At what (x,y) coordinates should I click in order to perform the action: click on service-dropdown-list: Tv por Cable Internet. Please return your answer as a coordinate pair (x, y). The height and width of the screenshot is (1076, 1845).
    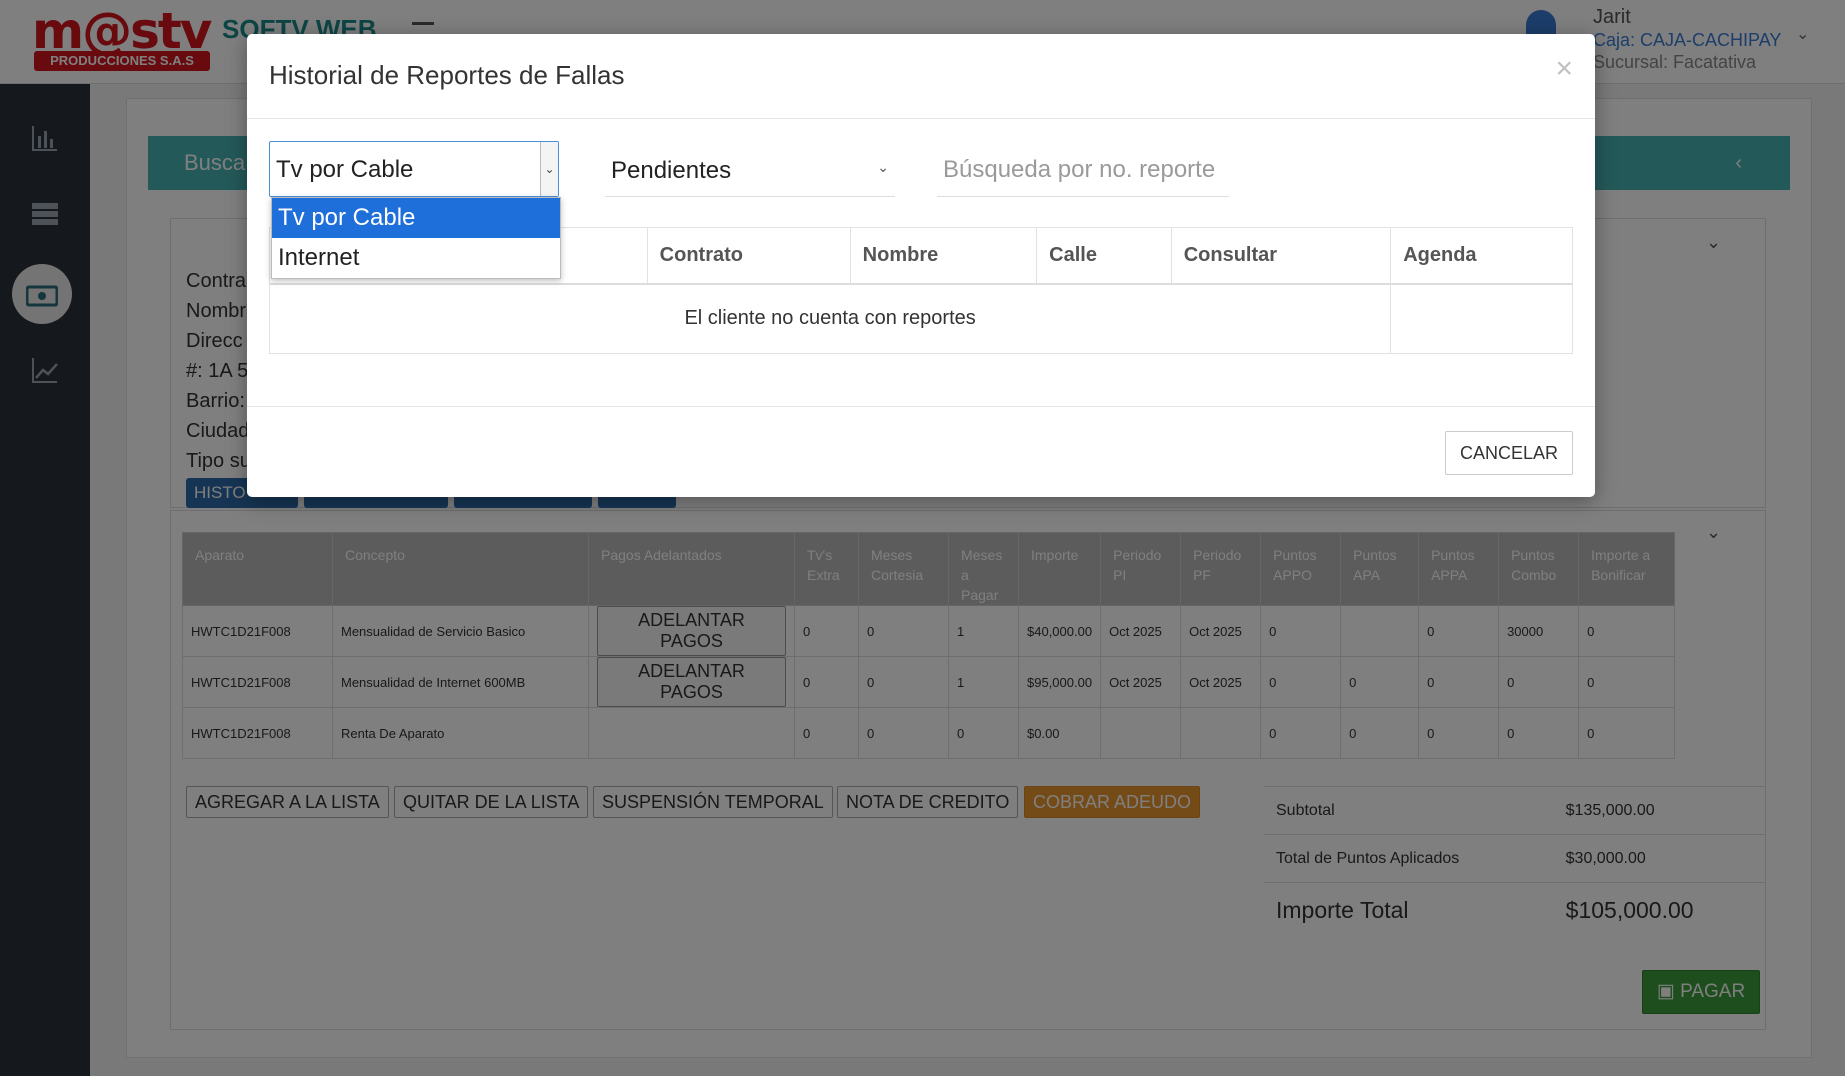
    Looking at the image, I should click on (416, 238).